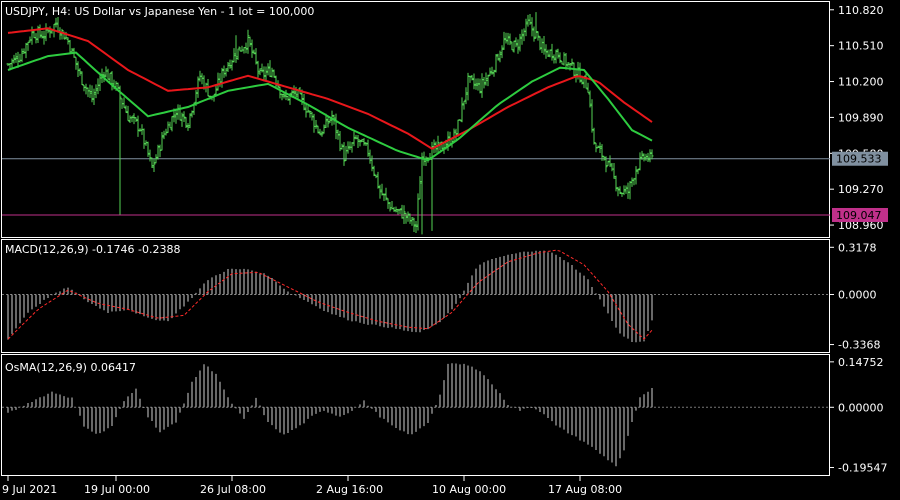 This screenshot has height=500, width=900. What do you see at coordinates (233, 489) in the screenshot?
I see `time-tick-label: 26 Jul 08:00` at bounding box center [233, 489].